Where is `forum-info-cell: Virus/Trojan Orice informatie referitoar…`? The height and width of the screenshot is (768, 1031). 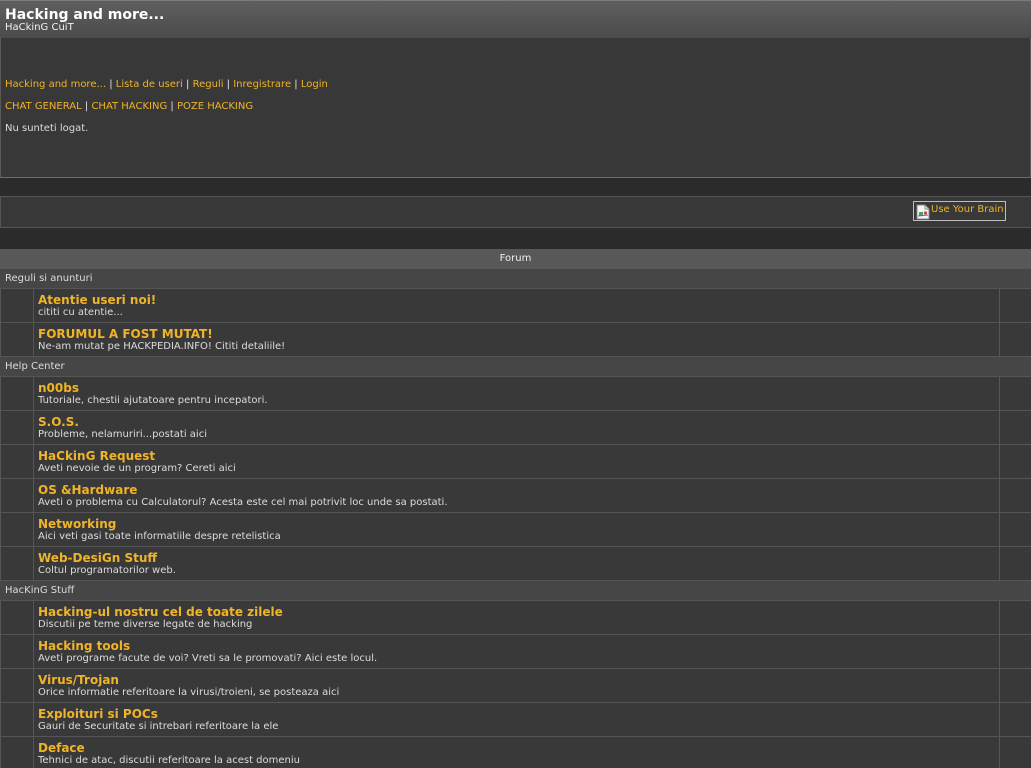
forum-info-cell: Virus/Trojan Orice informatie referitoar… is located at coordinates (517, 685).